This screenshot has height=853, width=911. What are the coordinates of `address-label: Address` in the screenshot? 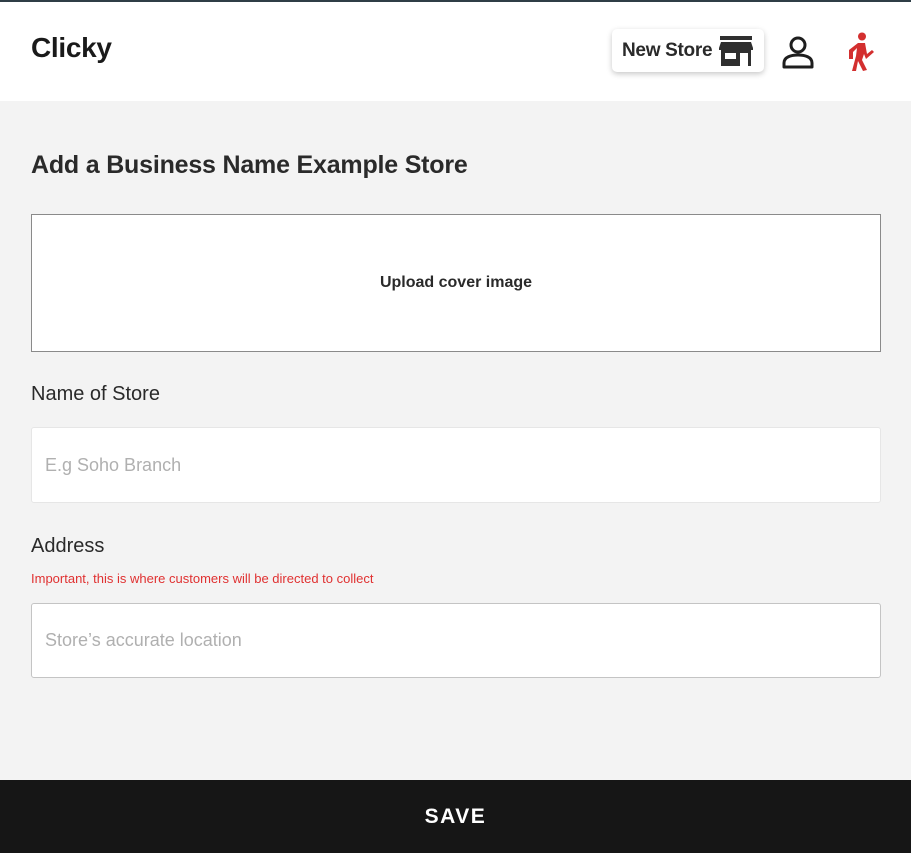 It's located at (68, 546).